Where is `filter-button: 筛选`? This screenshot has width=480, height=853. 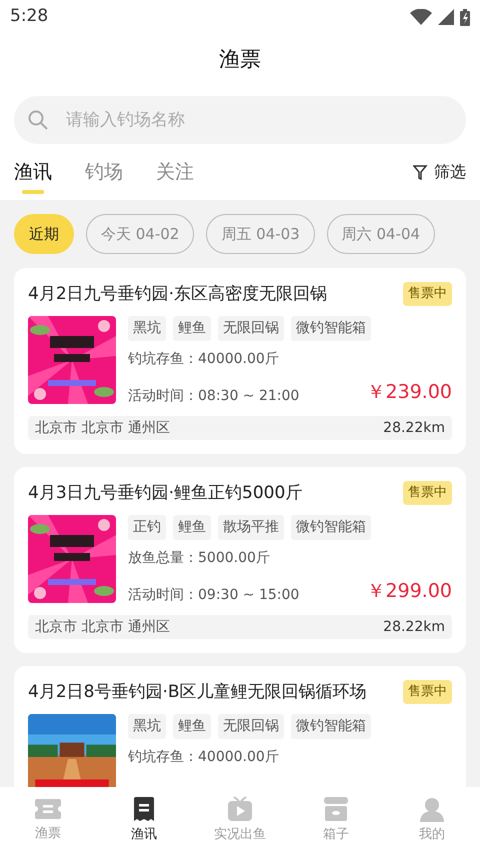
filter-button: 筛选 is located at coordinates (439, 172).